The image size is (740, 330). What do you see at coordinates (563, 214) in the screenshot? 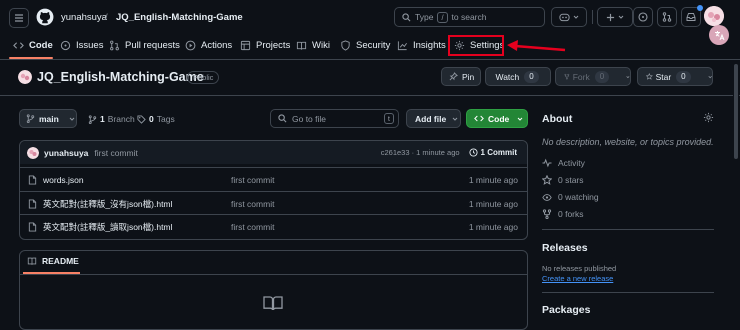
I see `forks-link: 0 forks` at bounding box center [563, 214].